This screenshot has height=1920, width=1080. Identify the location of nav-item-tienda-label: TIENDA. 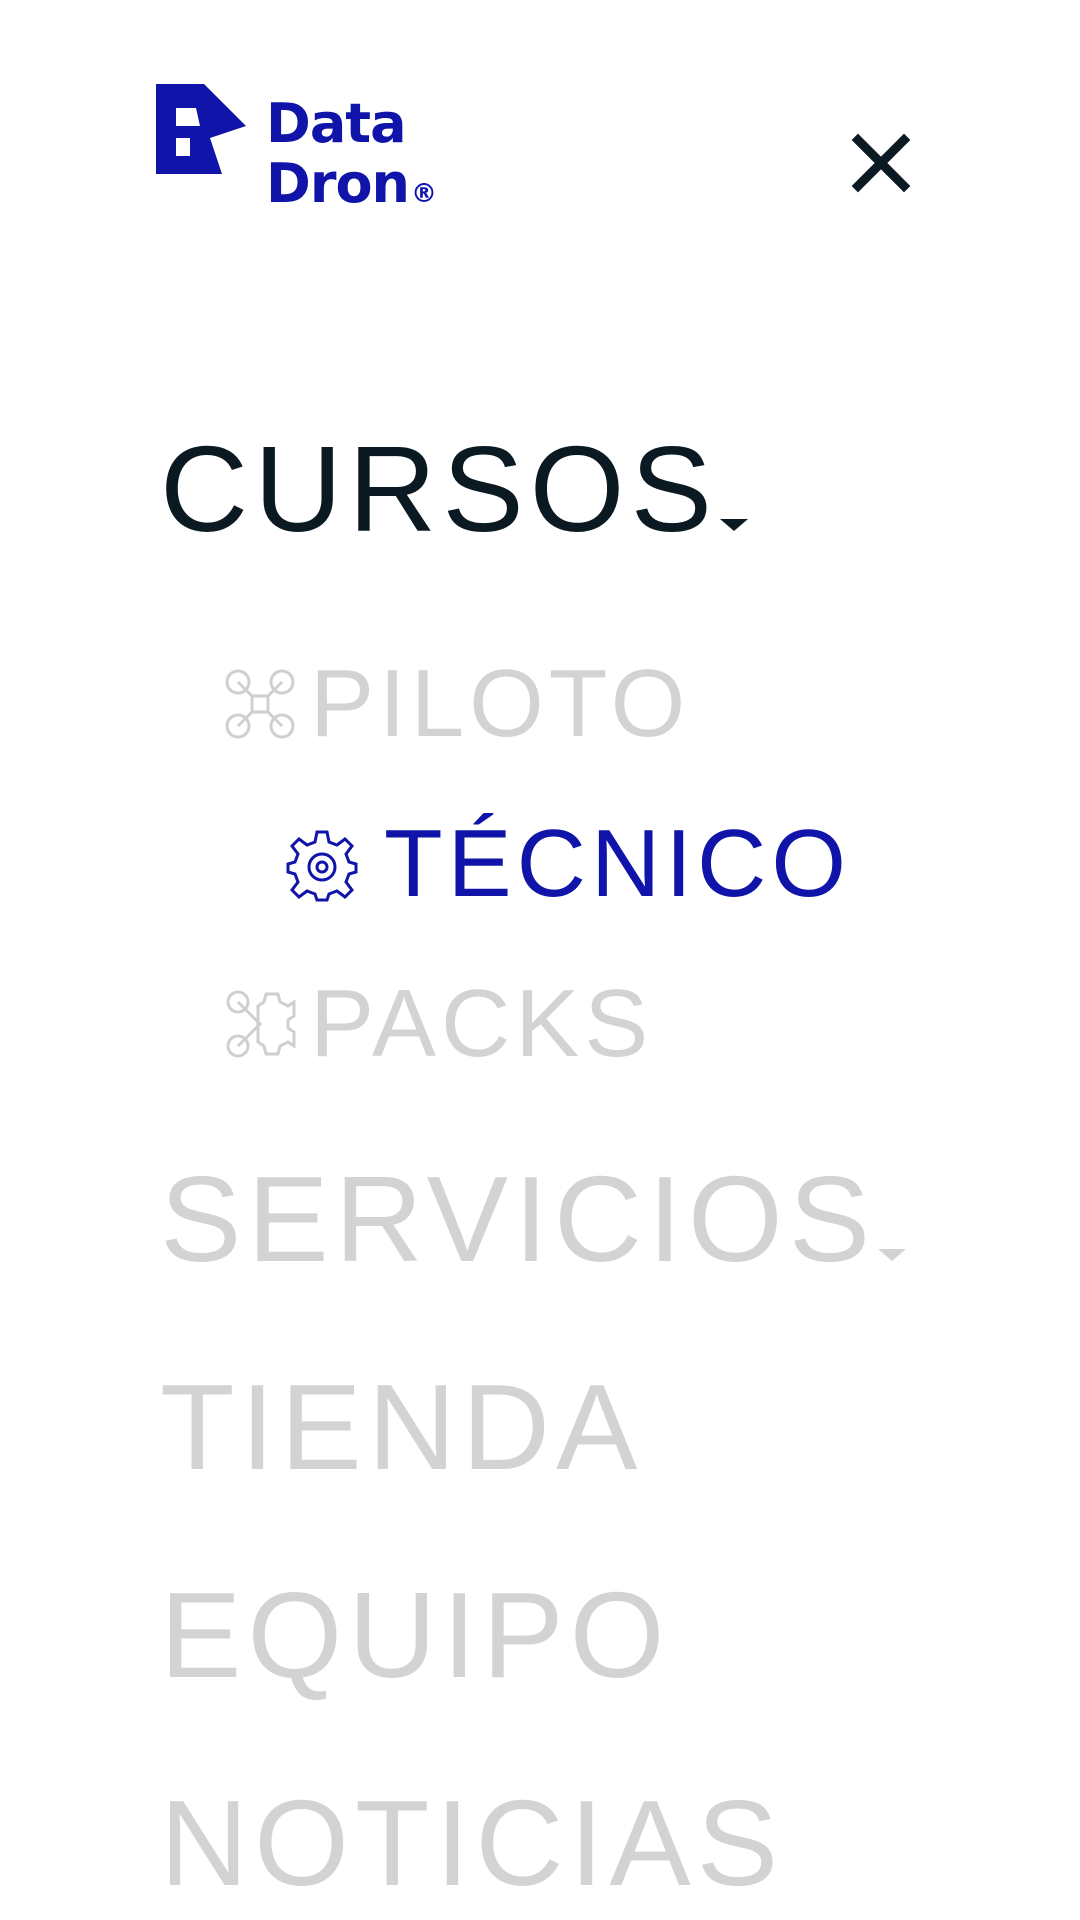
(402, 1427).